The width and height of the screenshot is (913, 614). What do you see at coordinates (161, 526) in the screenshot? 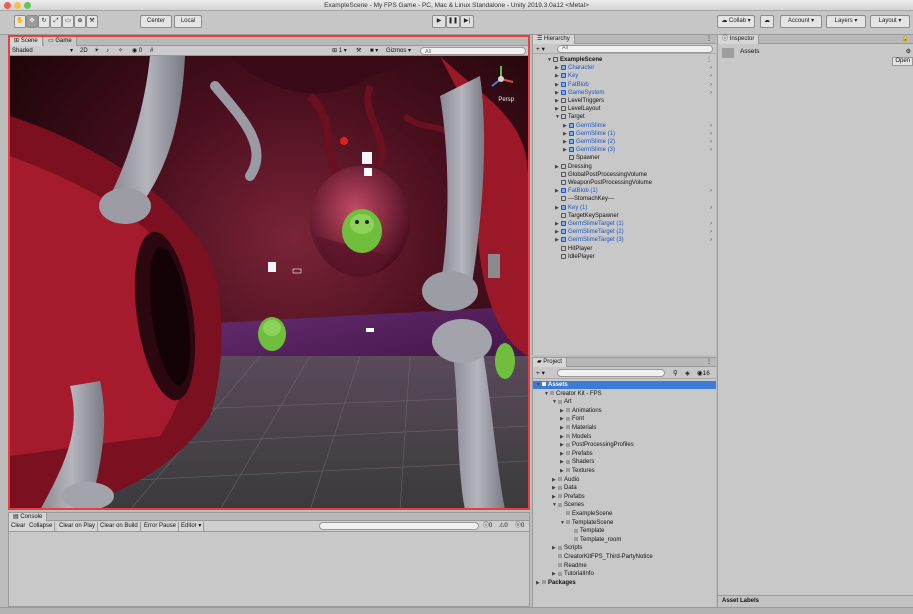
I see `console-error-pause-button: Error Pause` at bounding box center [161, 526].